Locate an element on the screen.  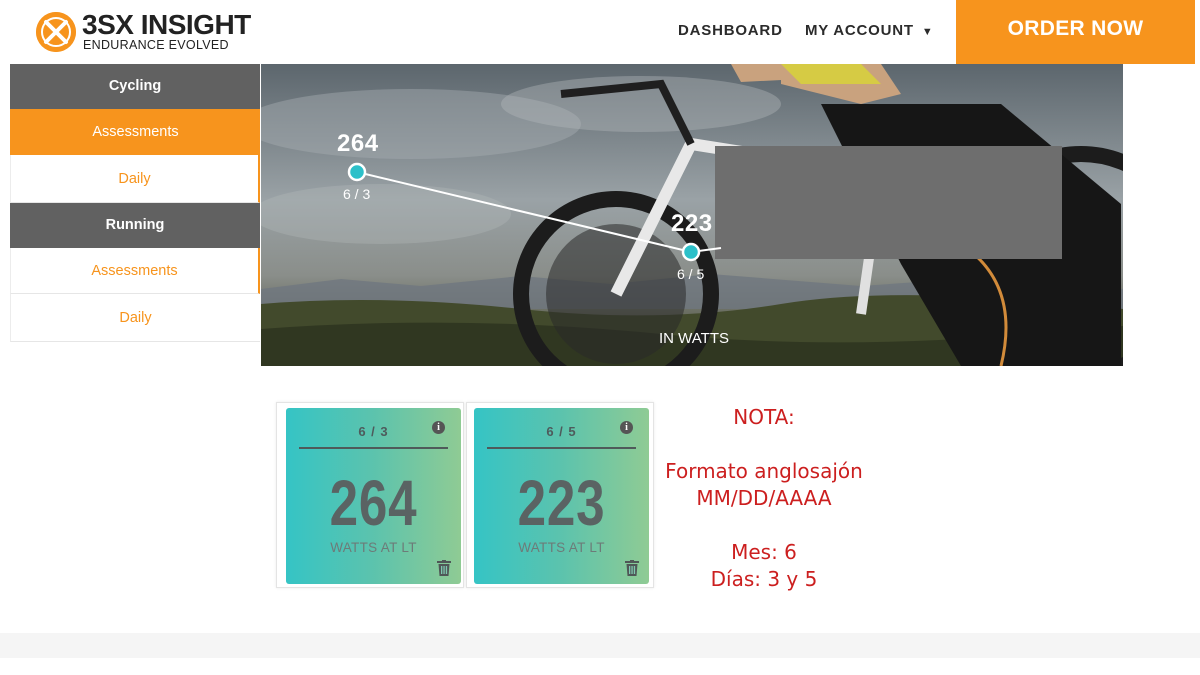
nav-dashboard-link: DASHBOARD is located at coordinates (730, 30).